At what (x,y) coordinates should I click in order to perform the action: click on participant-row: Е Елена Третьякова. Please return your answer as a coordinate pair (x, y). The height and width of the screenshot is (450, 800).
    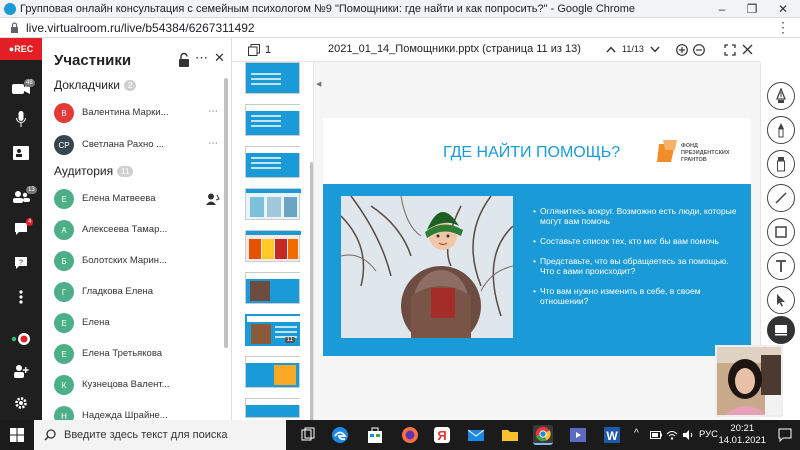
    Looking at the image, I should click on (139, 354).